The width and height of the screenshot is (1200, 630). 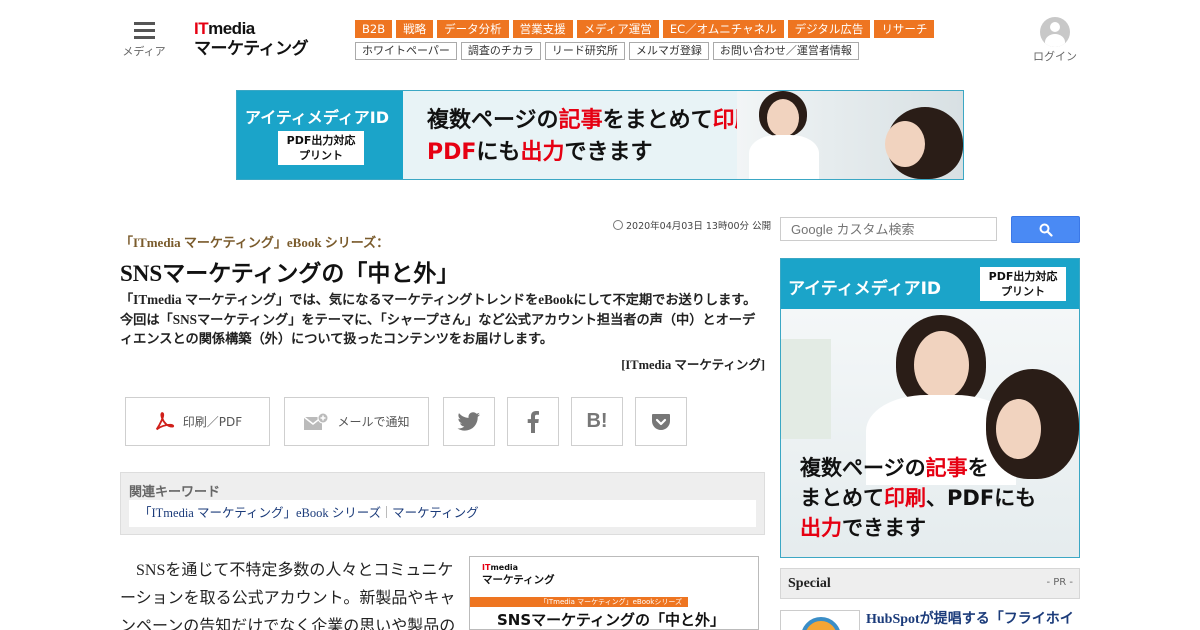 What do you see at coordinates (321, 140) in the screenshot?
I see `banner-pdf-line1: PDF出力対応` at bounding box center [321, 140].